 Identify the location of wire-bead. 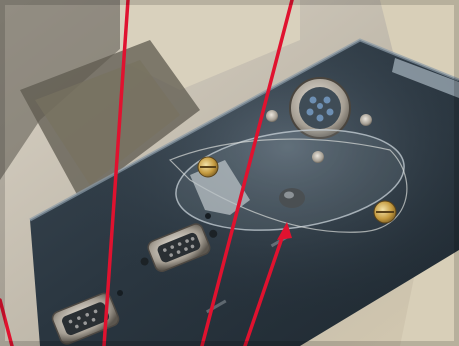
(292, 198).